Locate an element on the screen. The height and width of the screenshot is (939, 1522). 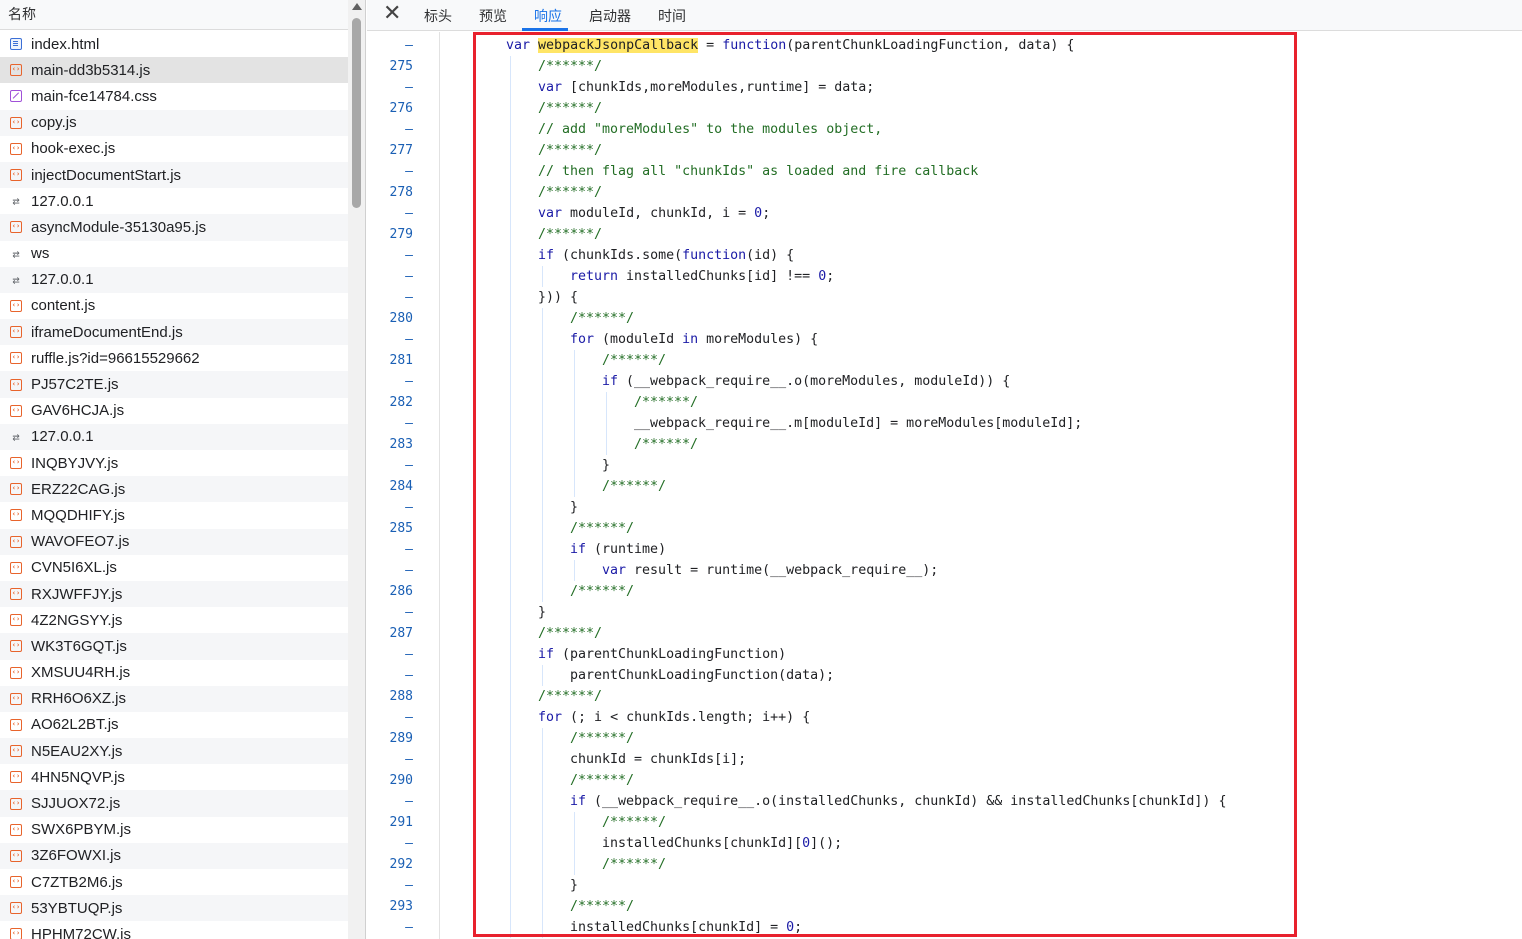
request-row: ‹› WK3T6GQT.js is located at coordinates (174, 646).